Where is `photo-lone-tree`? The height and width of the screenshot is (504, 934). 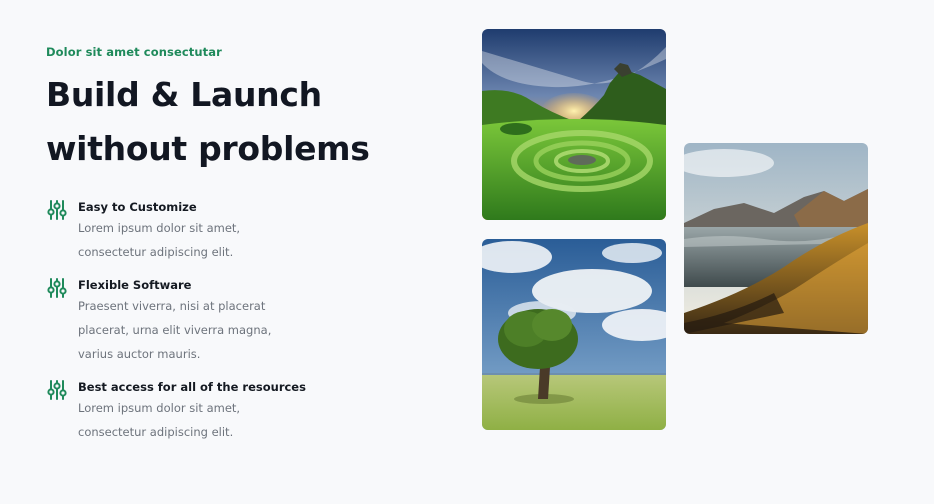 photo-lone-tree is located at coordinates (574, 334).